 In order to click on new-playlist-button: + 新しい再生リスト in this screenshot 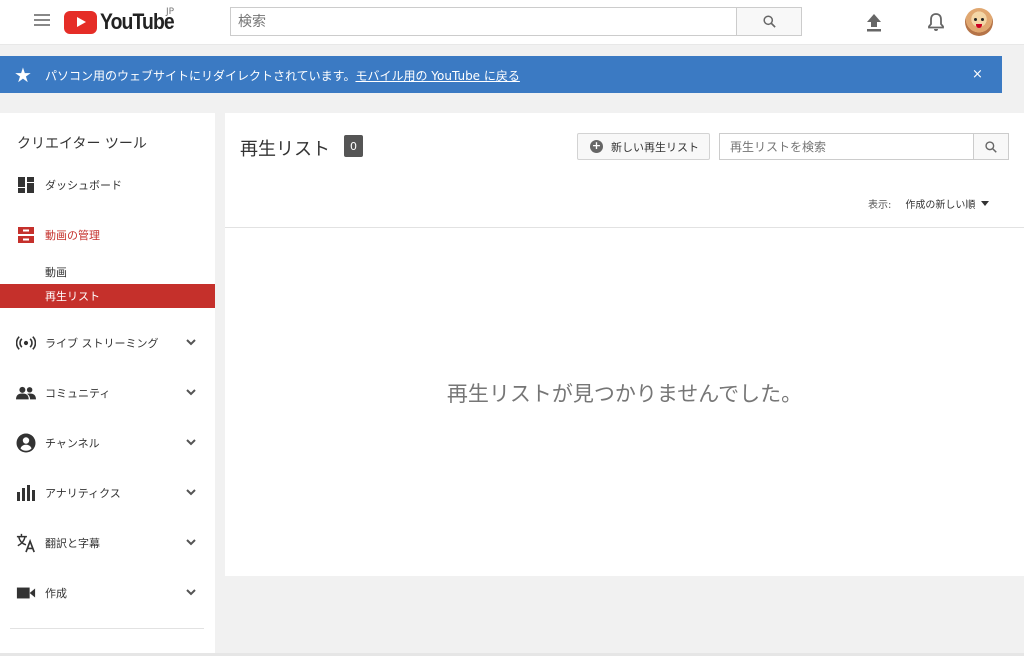, I will do `click(643, 146)`.